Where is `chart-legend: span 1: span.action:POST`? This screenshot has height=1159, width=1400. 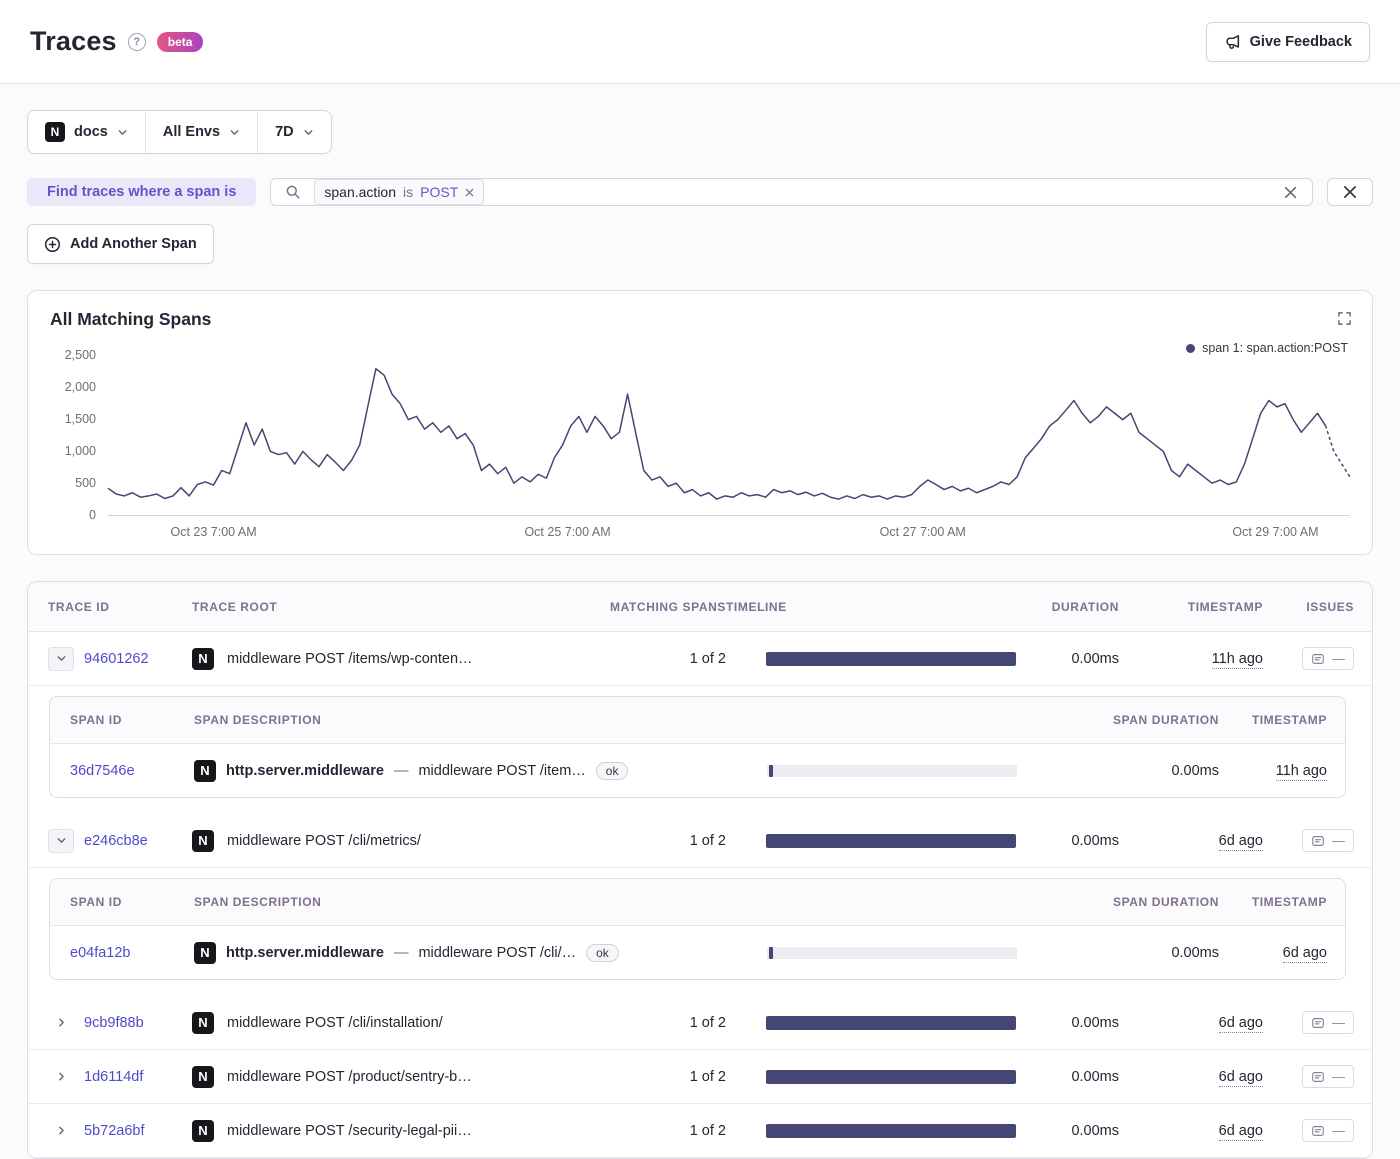 chart-legend: span 1: span.action:POST is located at coordinates (1267, 348).